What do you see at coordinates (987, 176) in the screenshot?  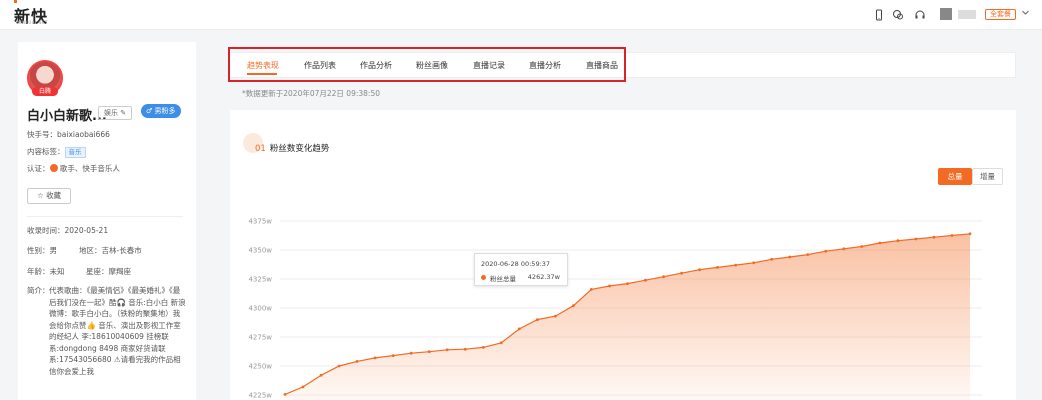 I see `increment-toggle-button: 增量` at bounding box center [987, 176].